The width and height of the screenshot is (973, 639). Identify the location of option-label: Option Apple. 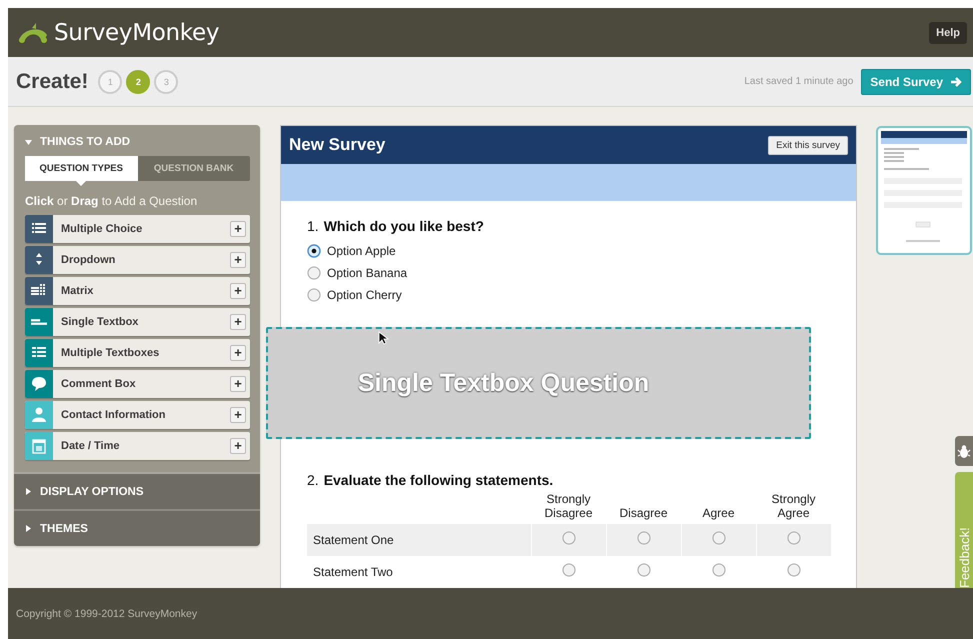
(361, 251).